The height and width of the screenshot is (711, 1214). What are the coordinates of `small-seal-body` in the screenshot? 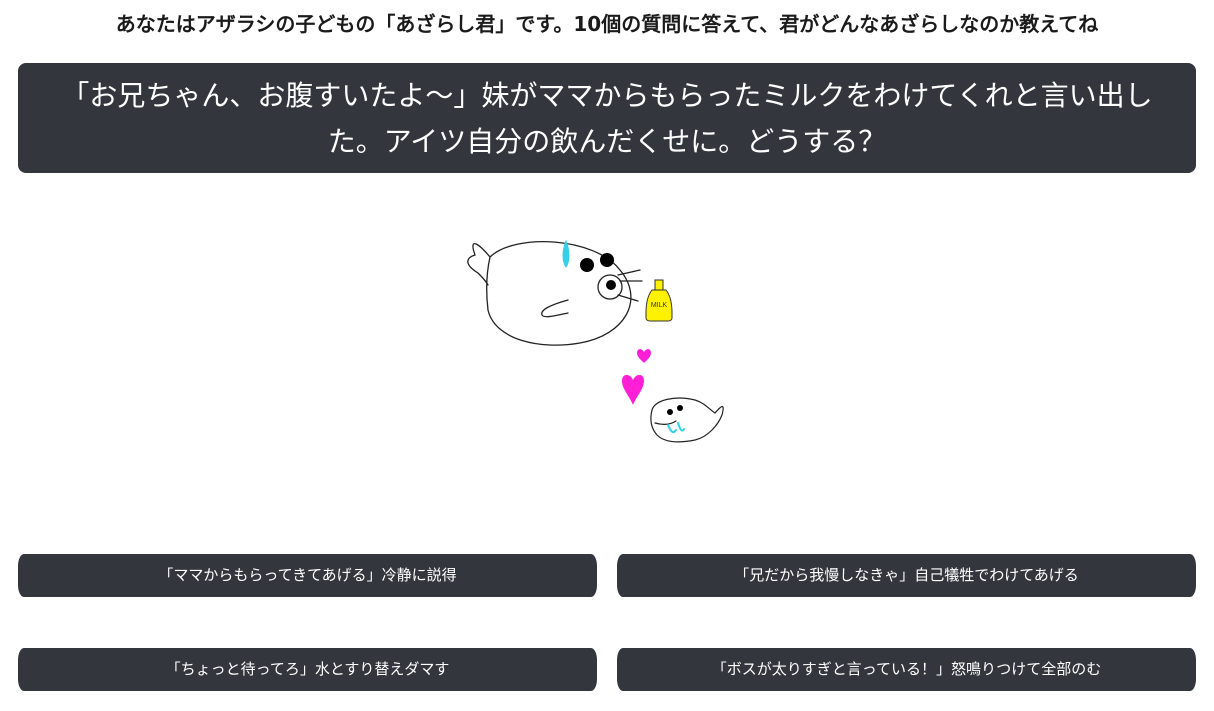 It's located at (687, 420).